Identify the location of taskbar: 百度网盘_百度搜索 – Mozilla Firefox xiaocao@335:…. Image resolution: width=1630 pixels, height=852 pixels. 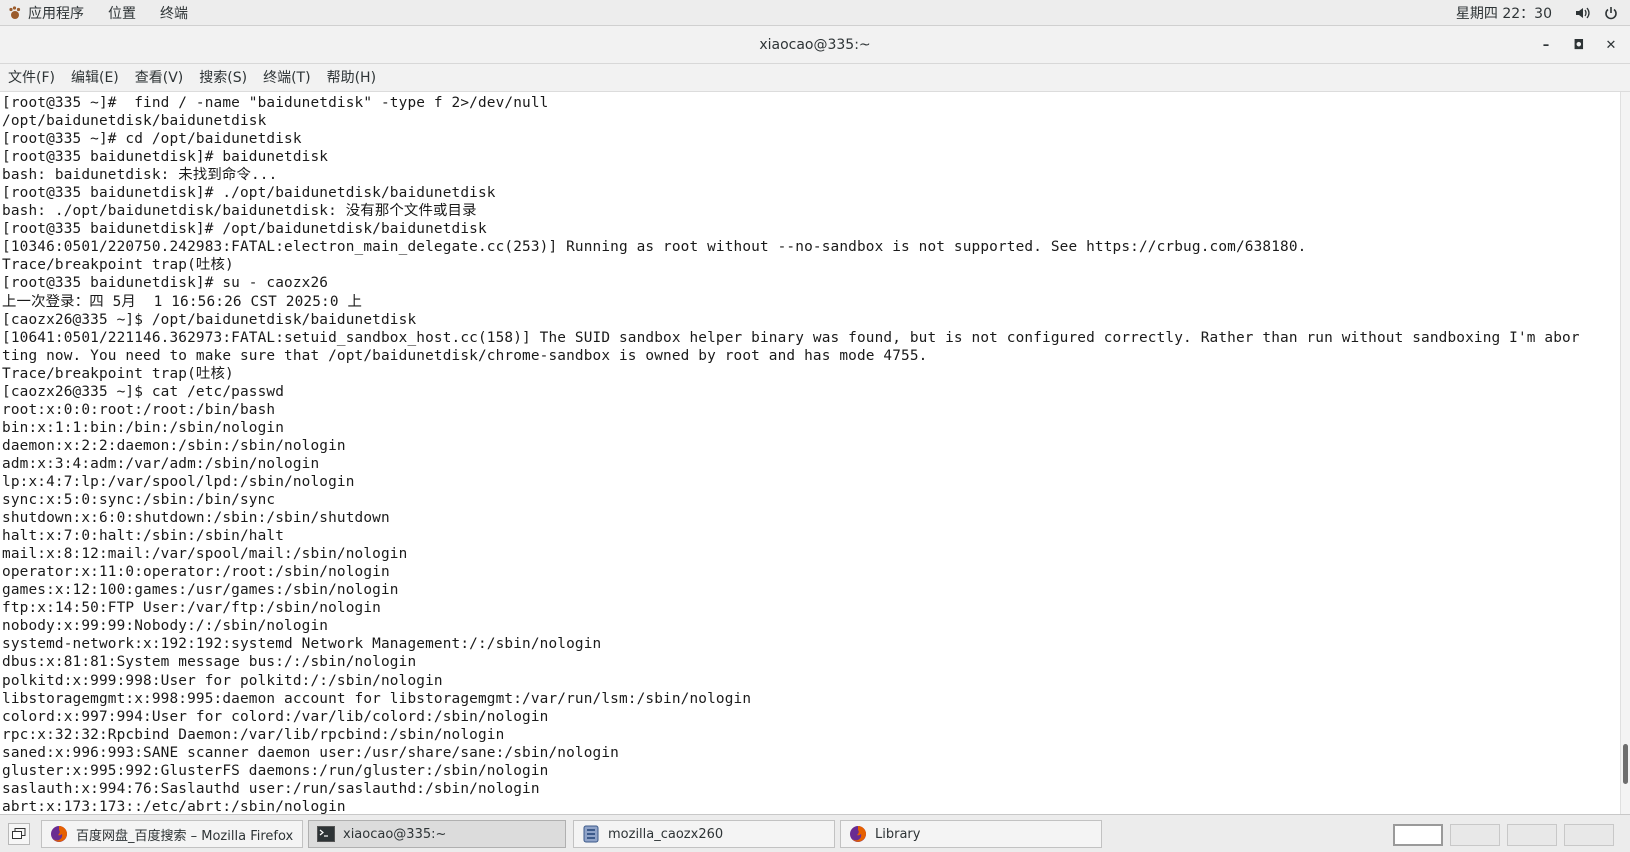
(815, 833).